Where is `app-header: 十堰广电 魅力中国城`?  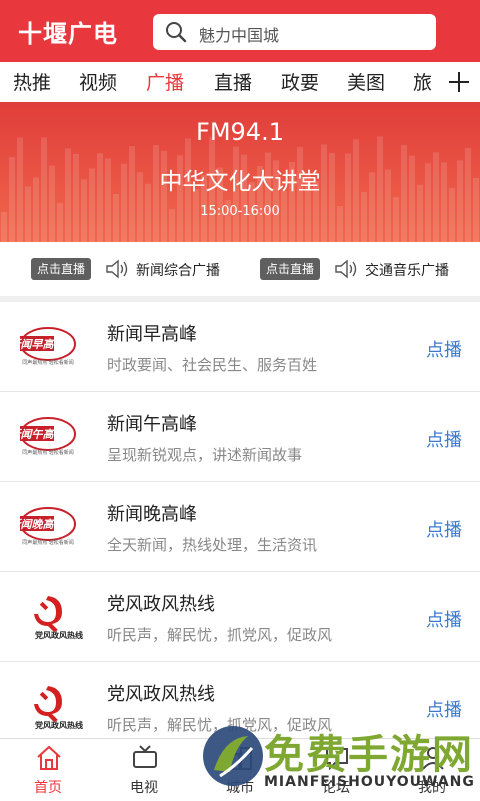 app-header: 十堰广电 魅力中国城 is located at coordinates (240, 31).